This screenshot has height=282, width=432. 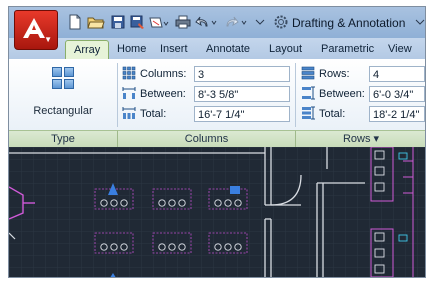 I want to click on rows-count-row: Rows:, so click(x=325, y=74).